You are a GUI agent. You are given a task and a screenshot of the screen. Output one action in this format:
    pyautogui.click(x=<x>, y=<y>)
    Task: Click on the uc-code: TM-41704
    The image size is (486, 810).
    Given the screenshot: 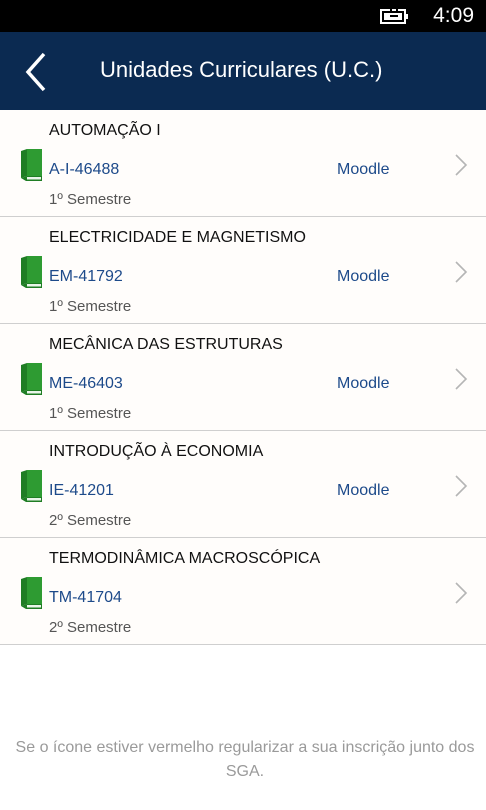 What is the action you would take?
    pyautogui.click(x=85, y=597)
    